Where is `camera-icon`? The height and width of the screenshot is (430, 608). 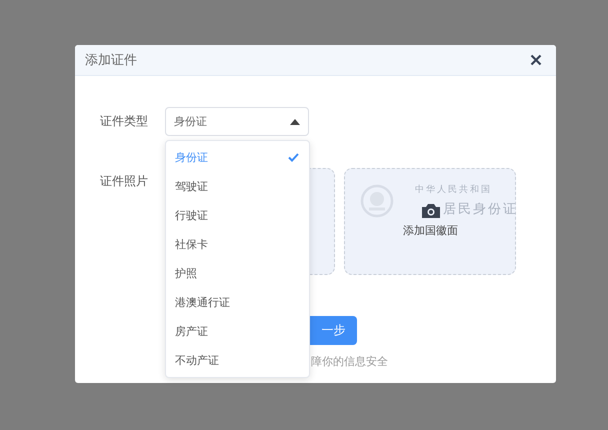 camera-icon is located at coordinates (431, 210).